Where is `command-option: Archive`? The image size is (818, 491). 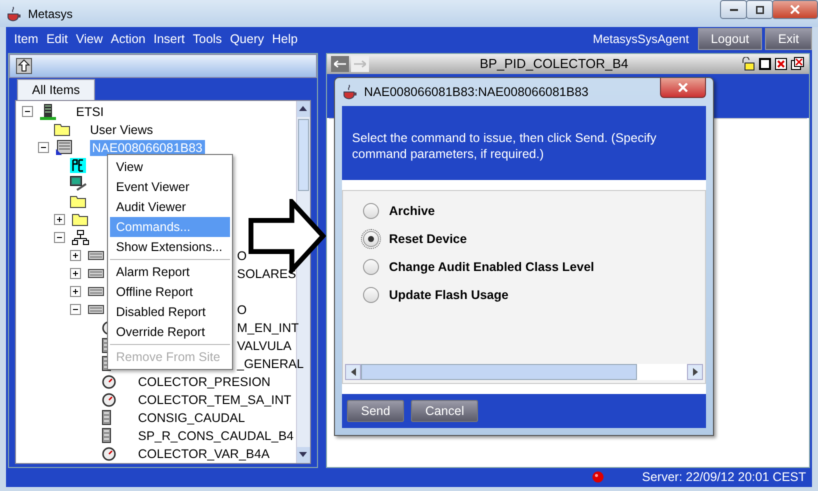
command-option: Archive is located at coordinates (412, 211).